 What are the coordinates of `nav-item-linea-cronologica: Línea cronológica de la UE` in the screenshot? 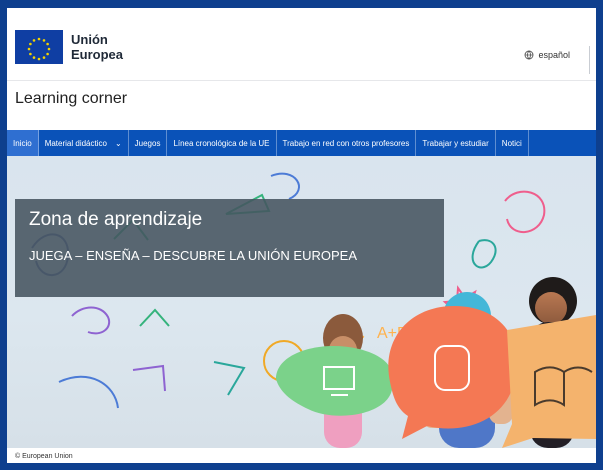 It's located at (222, 143).